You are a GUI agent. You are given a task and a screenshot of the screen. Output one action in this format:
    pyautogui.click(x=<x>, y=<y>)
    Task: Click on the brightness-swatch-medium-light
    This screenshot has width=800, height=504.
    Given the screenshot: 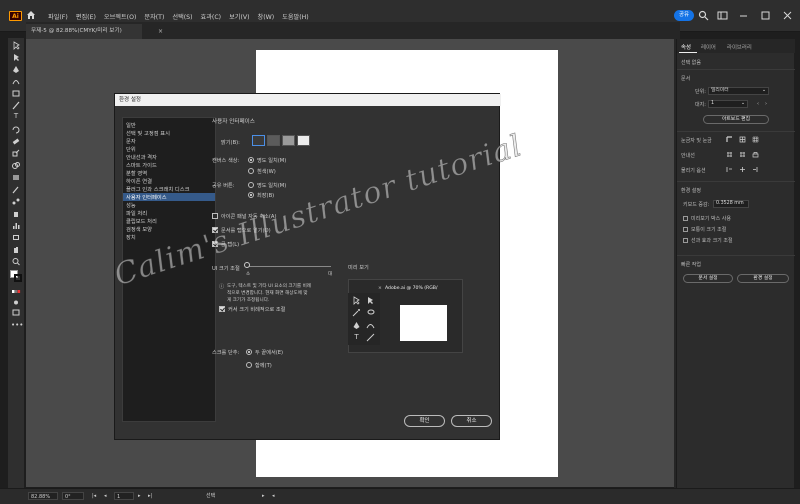 What is the action you would take?
    pyautogui.click(x=288, y=140)
    